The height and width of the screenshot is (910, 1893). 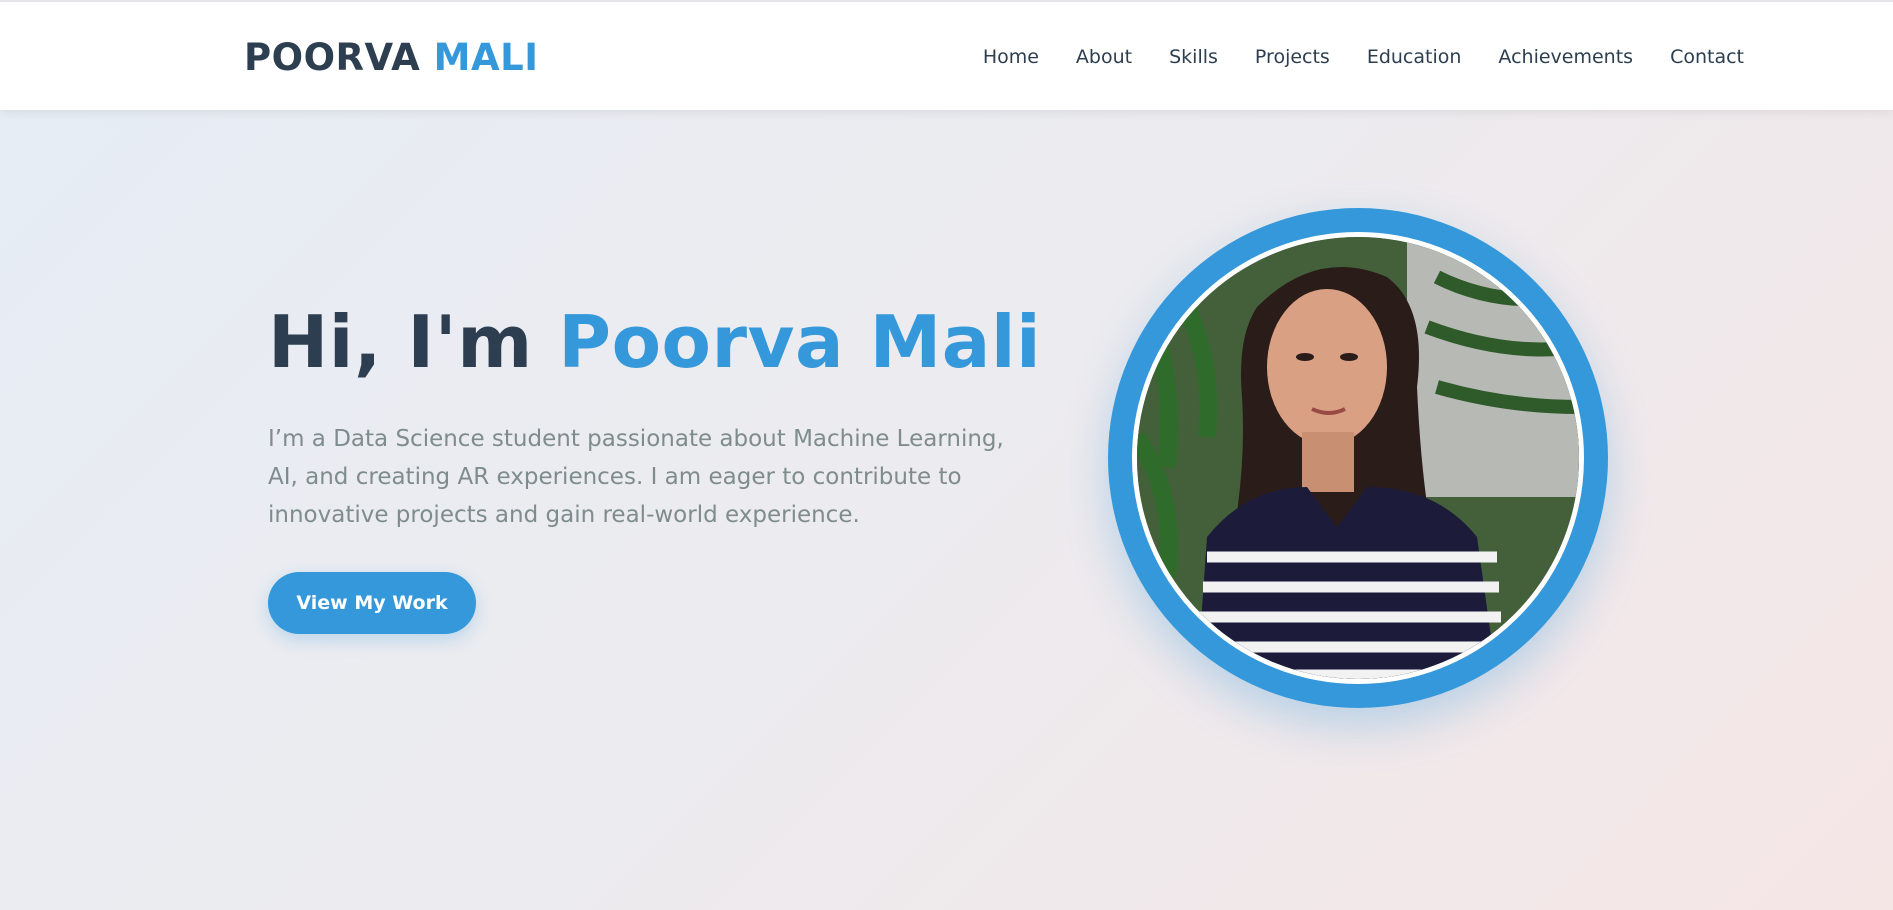 What do you see at coordinates (486, 57) in the screenshot?
I see `logo-last-name: MALI` at bounding box center [486, 57].